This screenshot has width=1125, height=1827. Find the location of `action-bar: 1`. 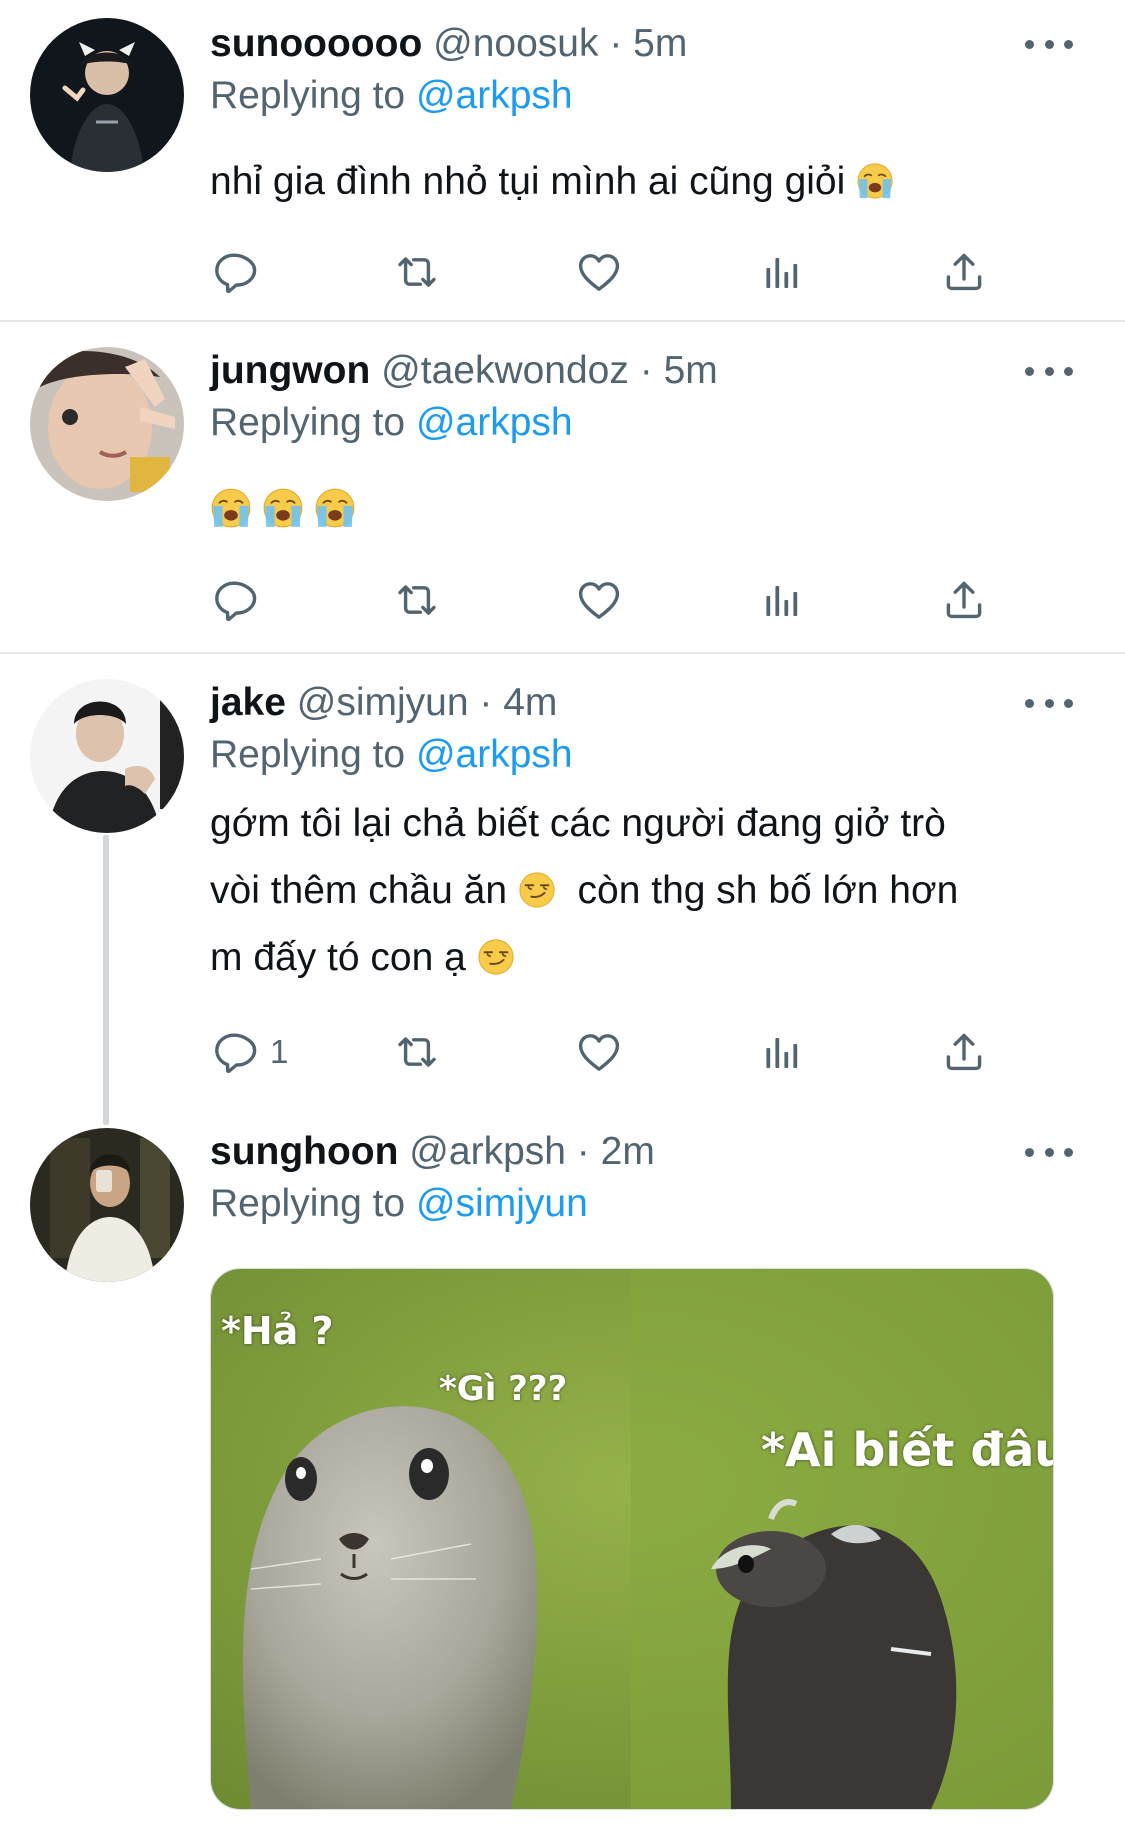

action-bar: 1 is located at coordinates (605, 1052).